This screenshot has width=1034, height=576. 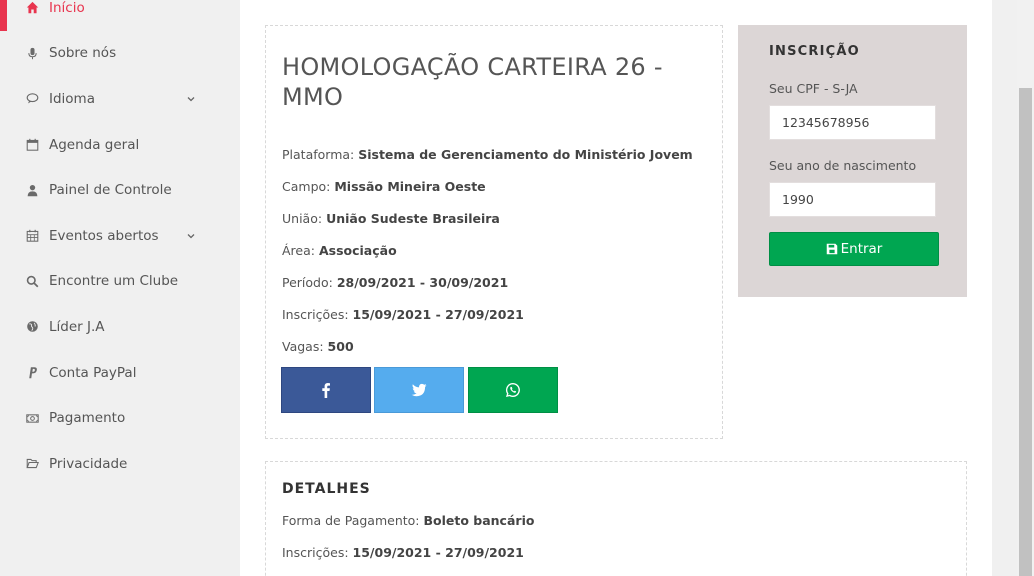 I want to click on calendar-icon, so click(x=32, y=145).